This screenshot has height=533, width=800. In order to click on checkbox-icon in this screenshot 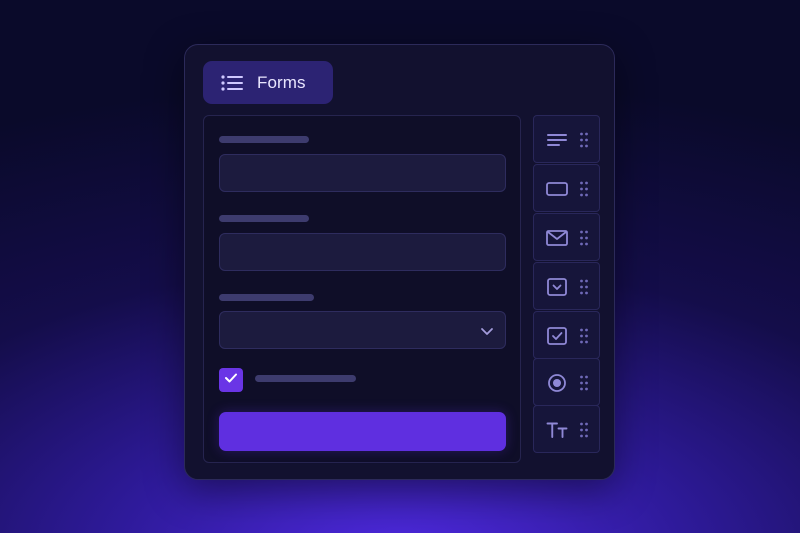, I will do `click(557, 336)`.